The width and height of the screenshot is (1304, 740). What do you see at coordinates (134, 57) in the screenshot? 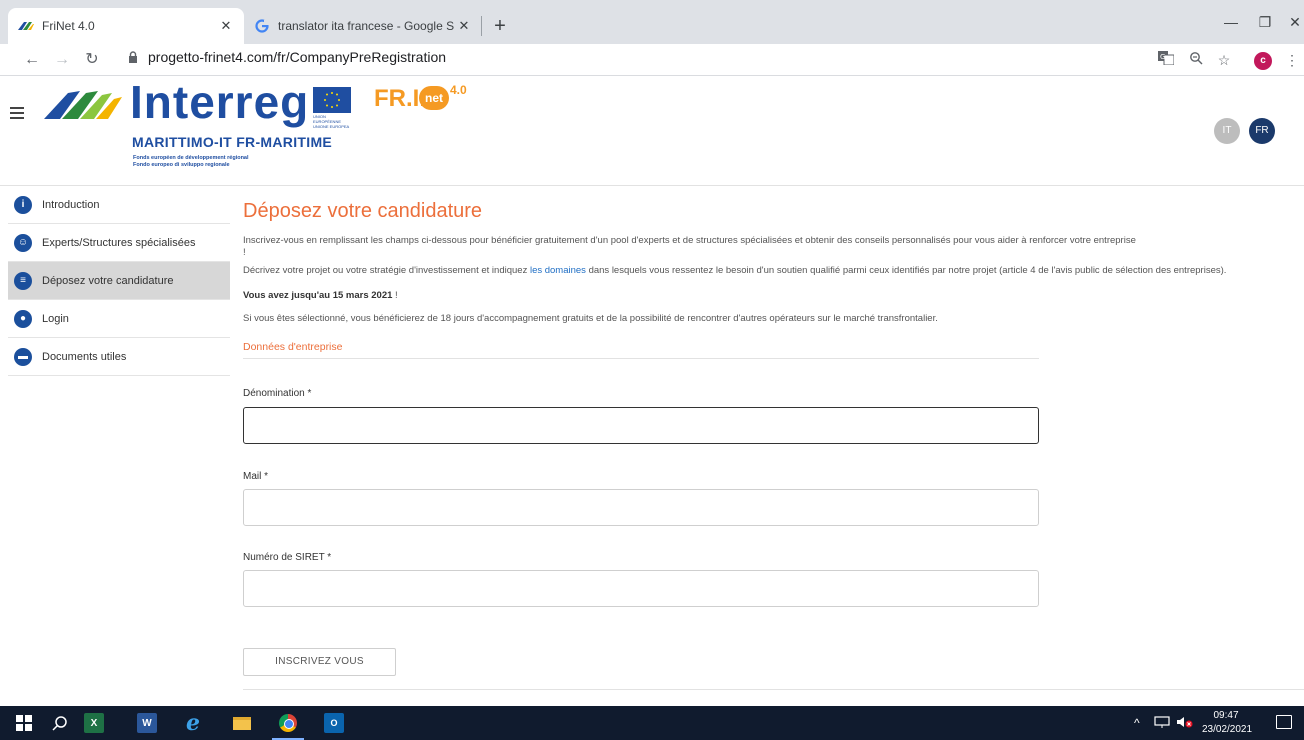
I see `lock-icon` at bounding box center [134, 57].